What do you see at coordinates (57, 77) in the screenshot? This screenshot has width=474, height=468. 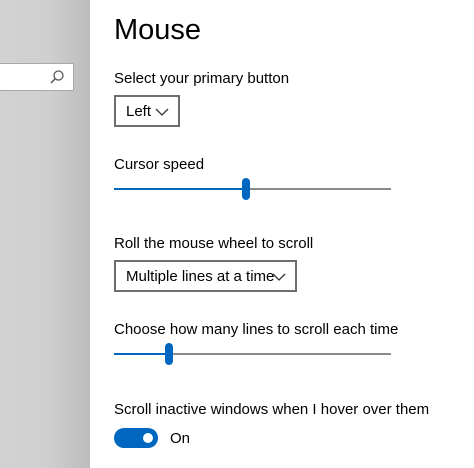 I see `search-icon` at bounding box center [57, 77].